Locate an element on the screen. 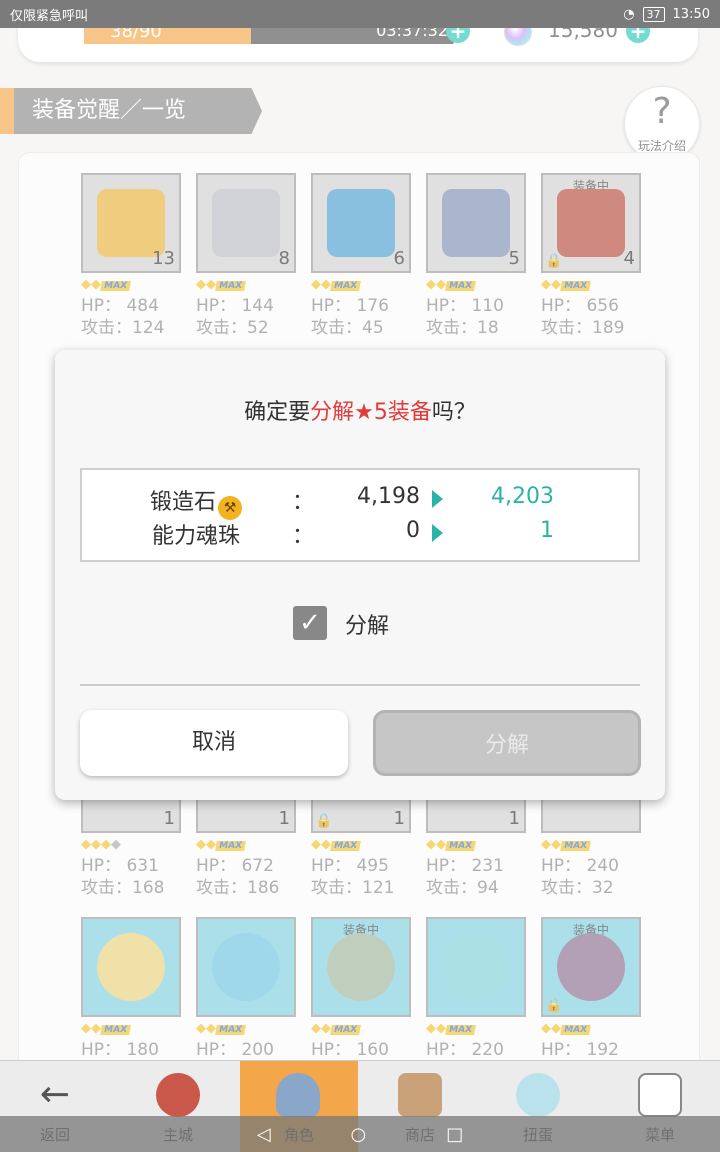 The image size is (720, 1152). reward-to: 4,203 is located at coordinates (522, 496).